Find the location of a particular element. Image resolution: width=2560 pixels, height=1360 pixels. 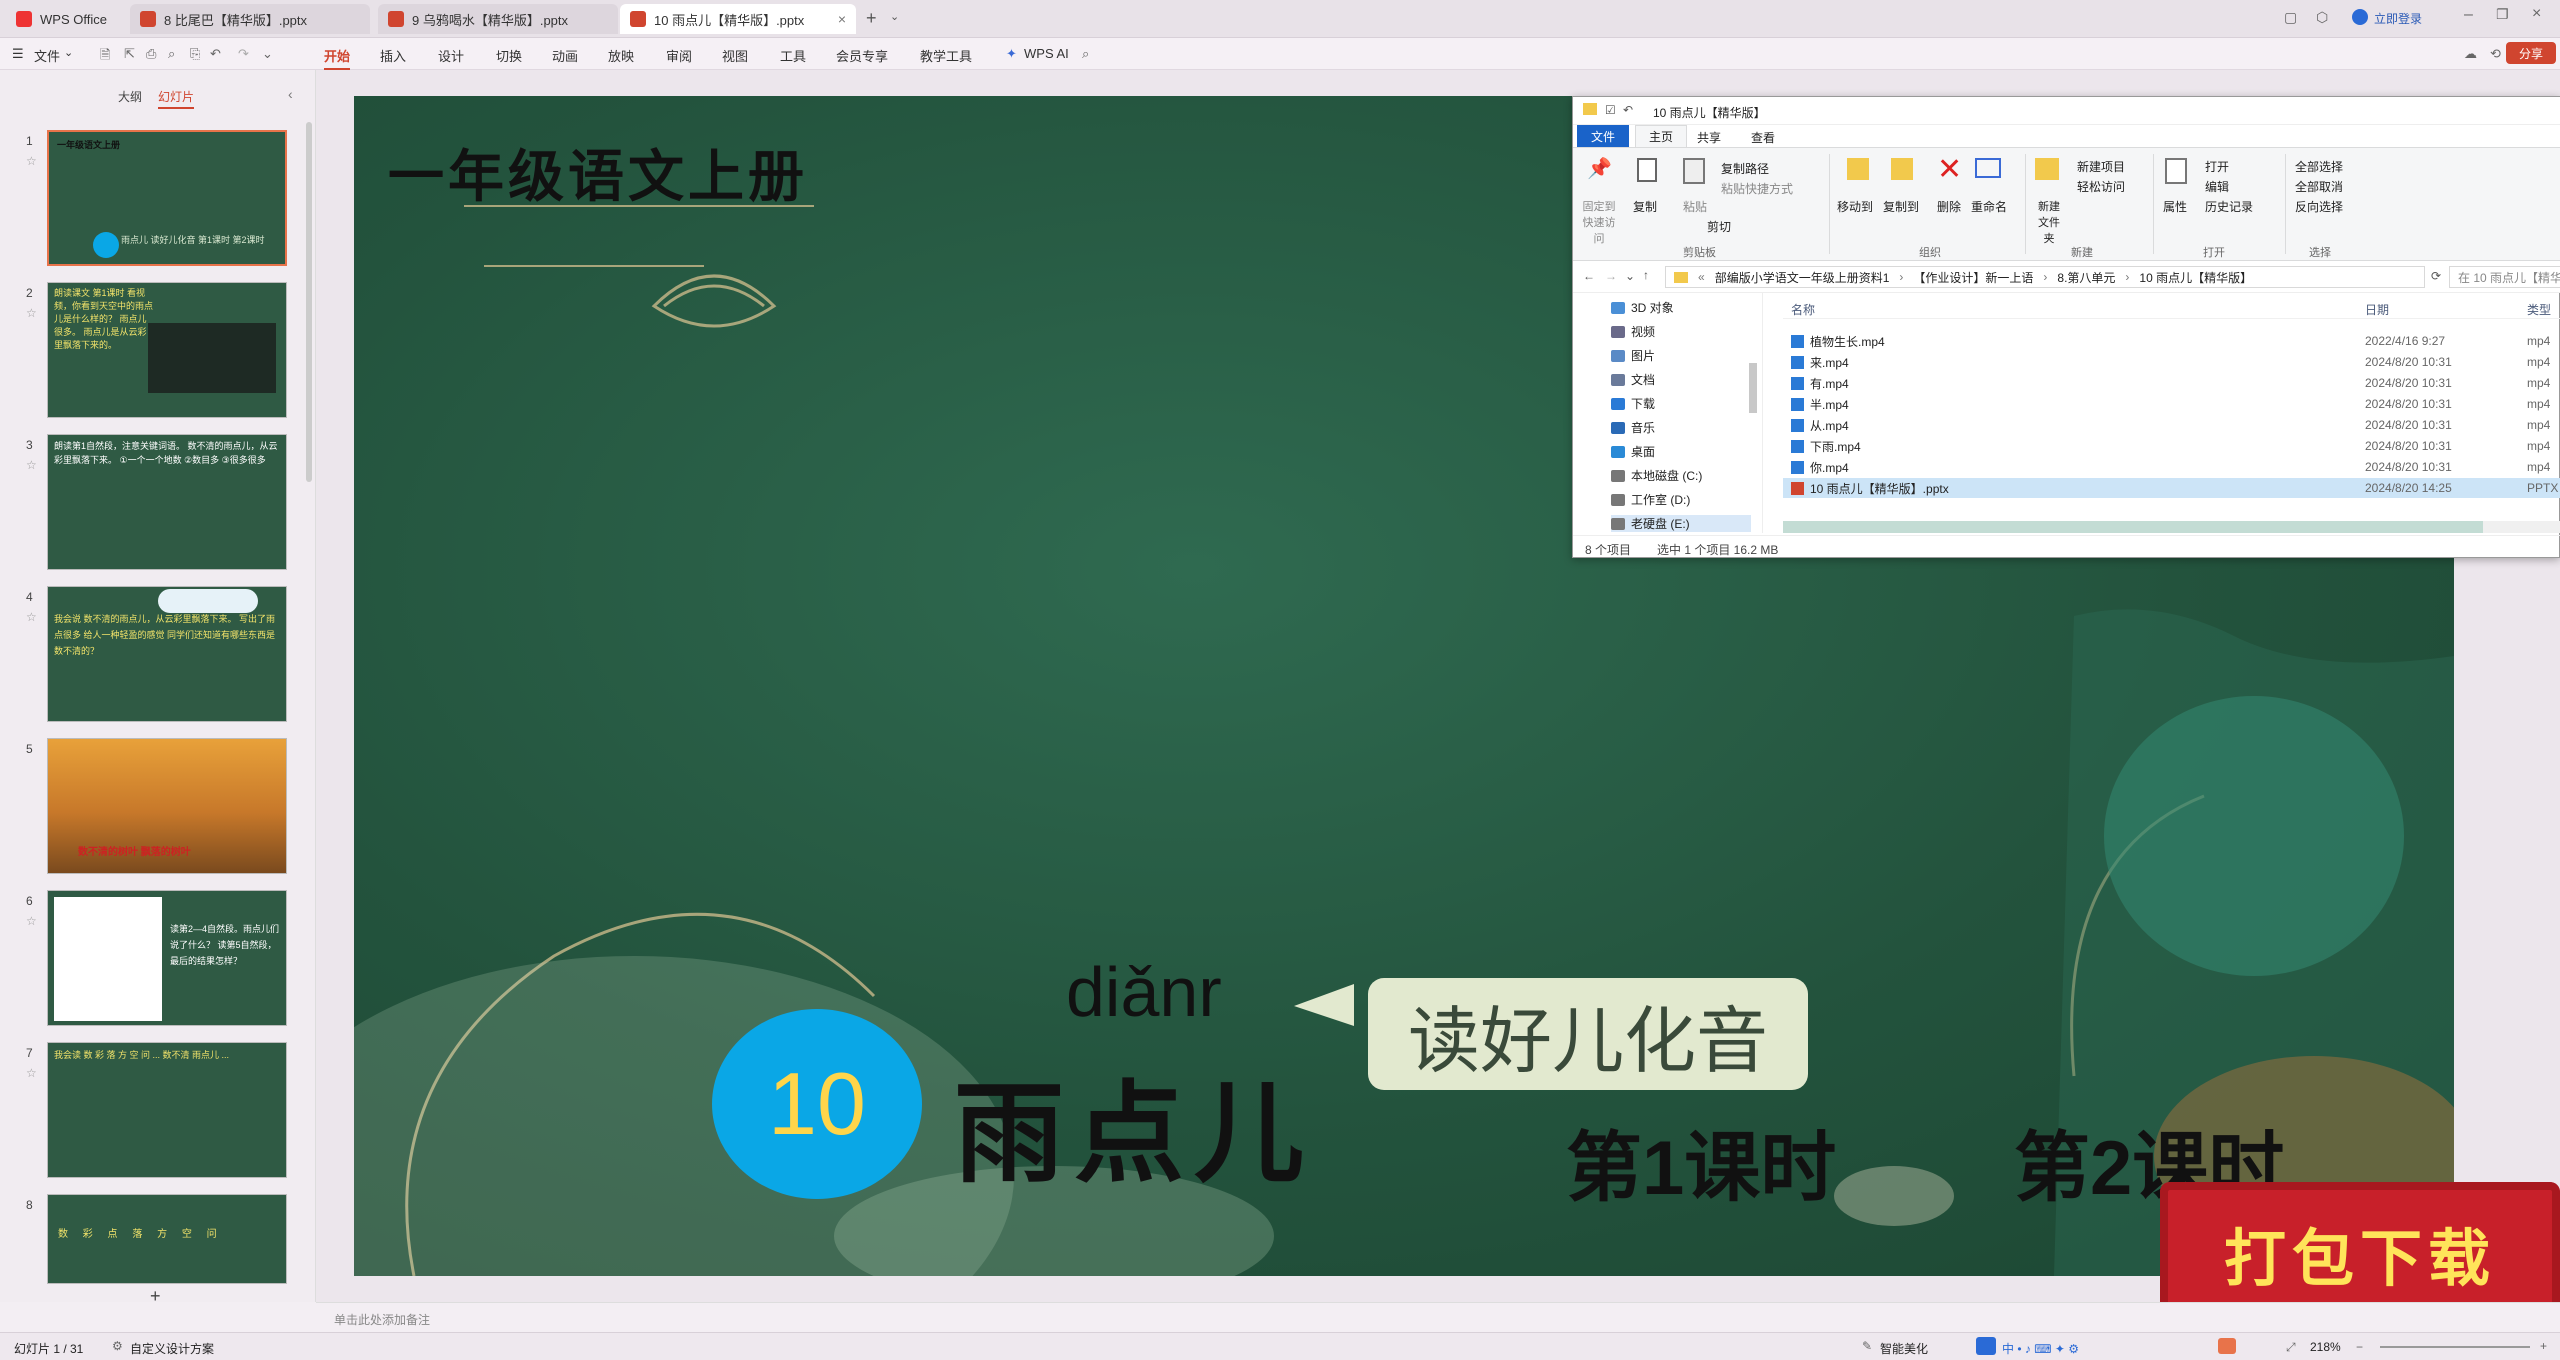

fit-icon: ⤢ is located at coordinates (2291, 1347).